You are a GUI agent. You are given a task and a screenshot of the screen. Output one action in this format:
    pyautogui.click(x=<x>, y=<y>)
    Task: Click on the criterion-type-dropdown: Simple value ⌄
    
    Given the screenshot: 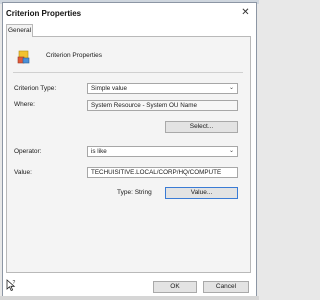 What is the action you would take?
    pyautogui.click(x=162, y=88)
    